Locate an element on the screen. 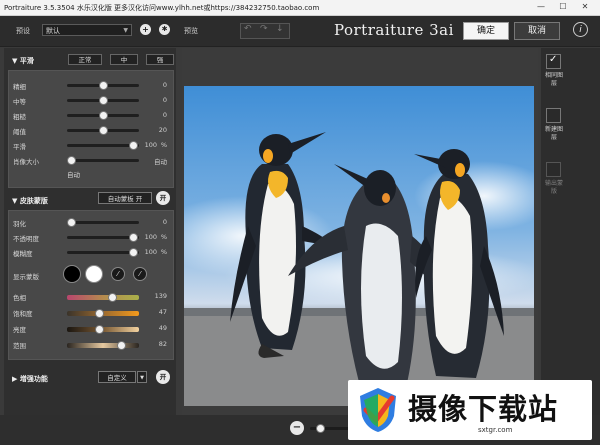 Image resolution: width=600 pixels, height=445 pixels. color-0-slider is located at coordinates (103, 297).